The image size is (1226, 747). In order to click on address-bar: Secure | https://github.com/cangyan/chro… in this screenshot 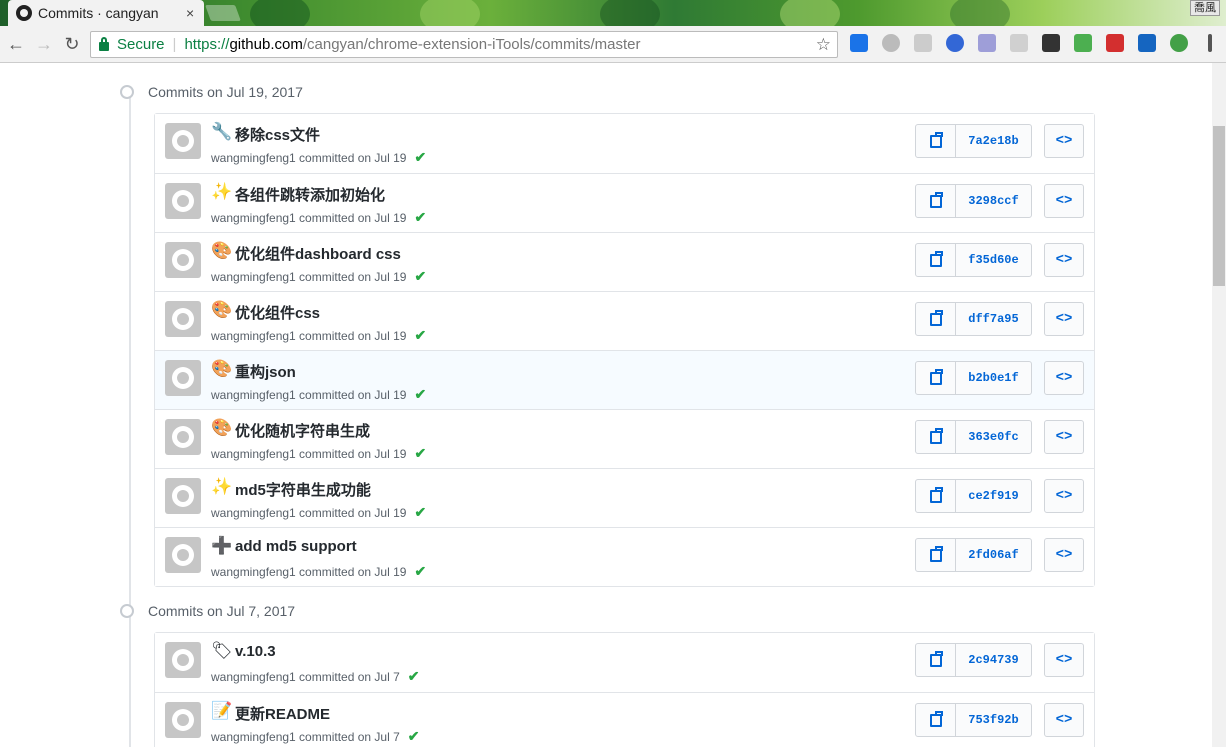, I will do `click(464, 44)`.